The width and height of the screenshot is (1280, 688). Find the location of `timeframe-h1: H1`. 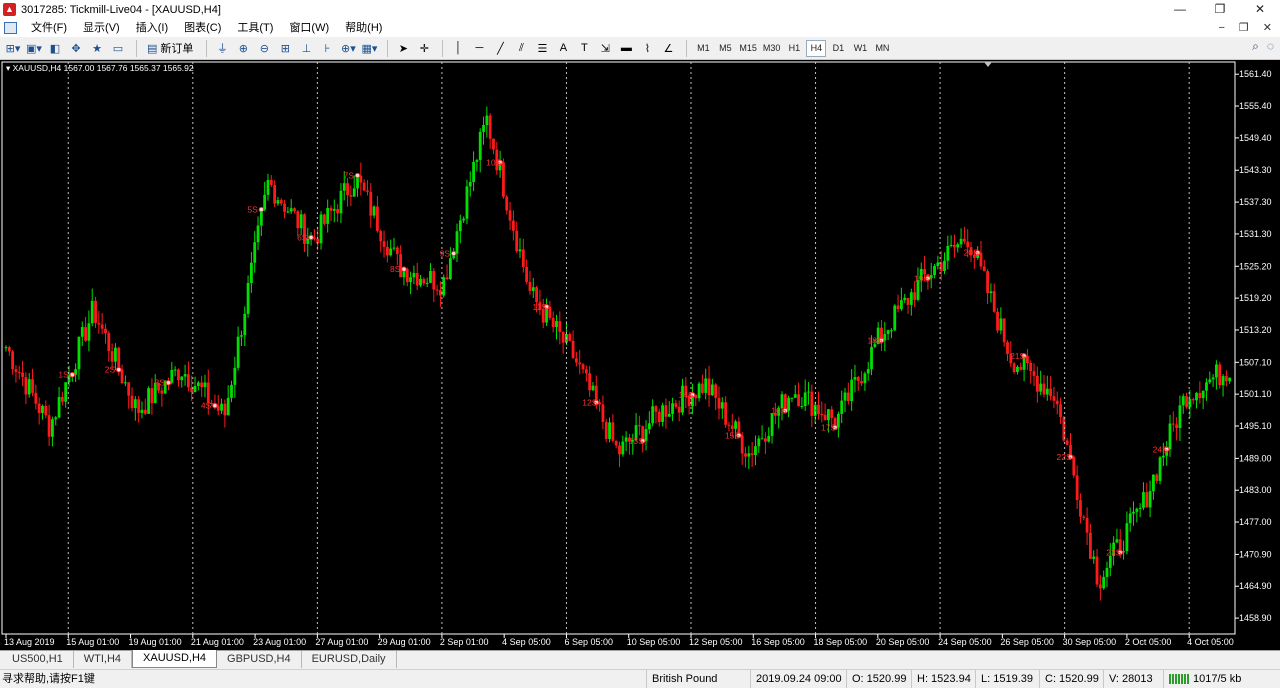

timeframe-h1: H1 is located at coordinates (794, 48).